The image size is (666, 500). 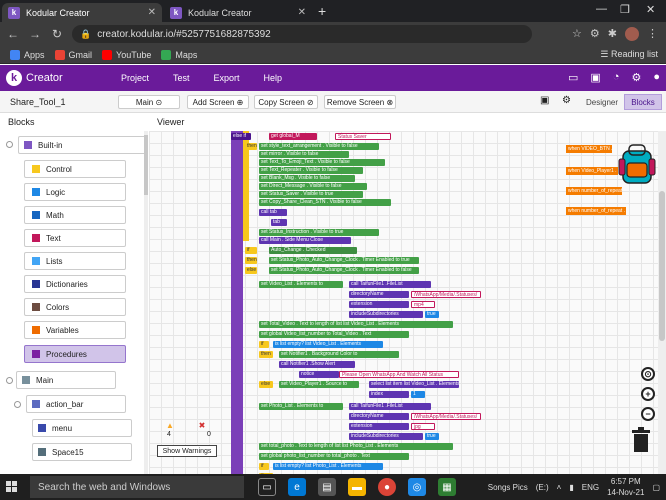 What do you see at coordinates (544, 100) in the screenshot?
I see `image-icon: ▣` at bounding box center [544, 100].